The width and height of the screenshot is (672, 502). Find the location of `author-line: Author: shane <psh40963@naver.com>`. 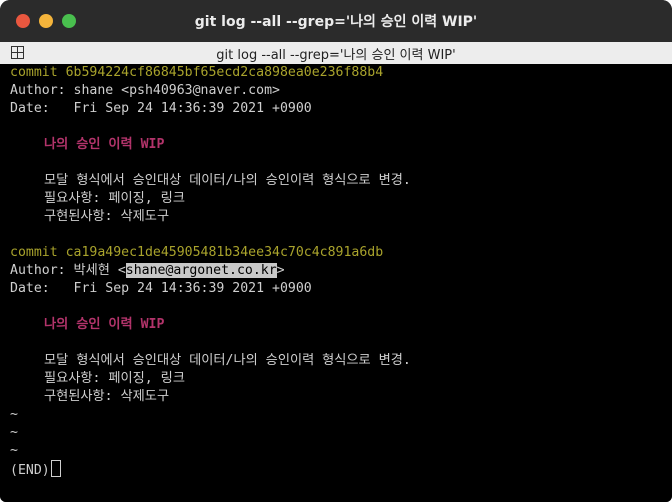

author-line: Author: shane <psh40963@naver.com> is located at coordinates (341, 91).